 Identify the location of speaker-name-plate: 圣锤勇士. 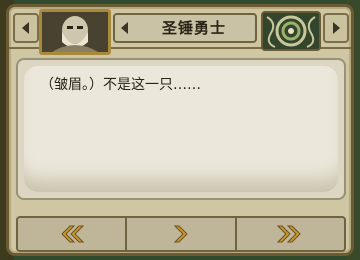
(185, 28).